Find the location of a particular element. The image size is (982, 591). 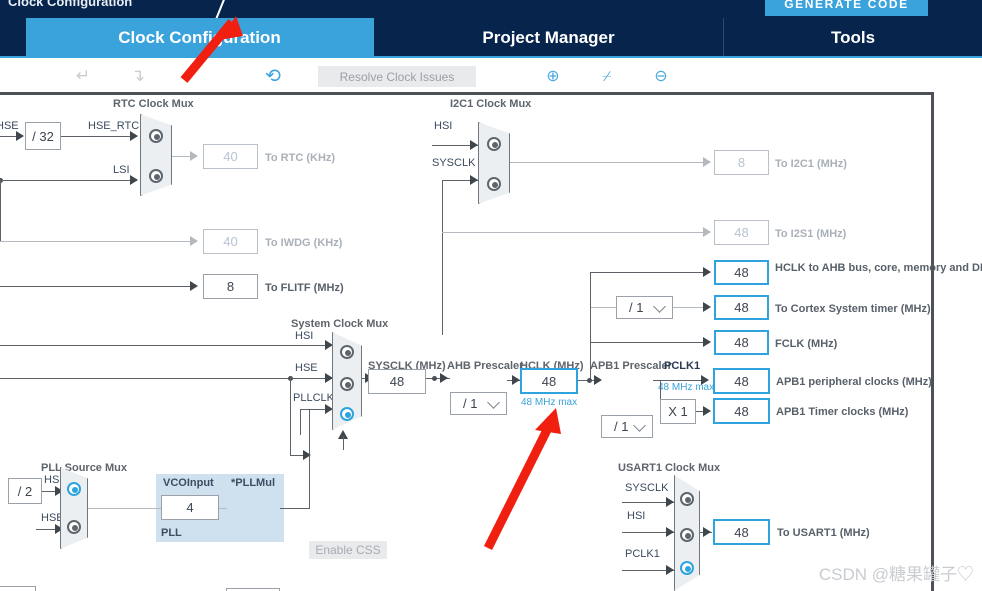

arrow-pllclk-to-sysmux is located at coordinates (329, 409).